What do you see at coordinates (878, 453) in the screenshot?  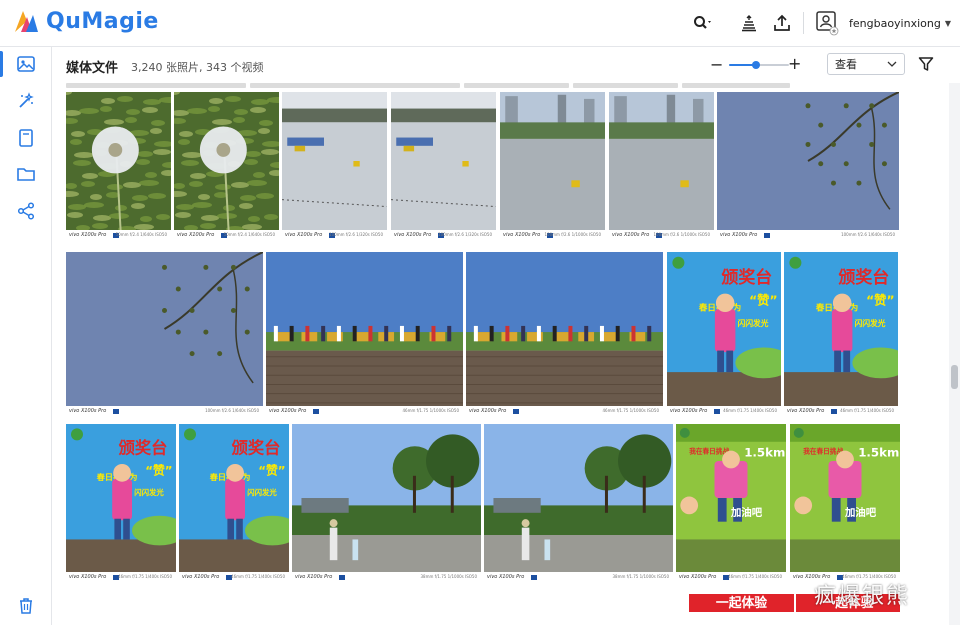 I see `svg-text: 1.5km` at bounding box center [878, 453].